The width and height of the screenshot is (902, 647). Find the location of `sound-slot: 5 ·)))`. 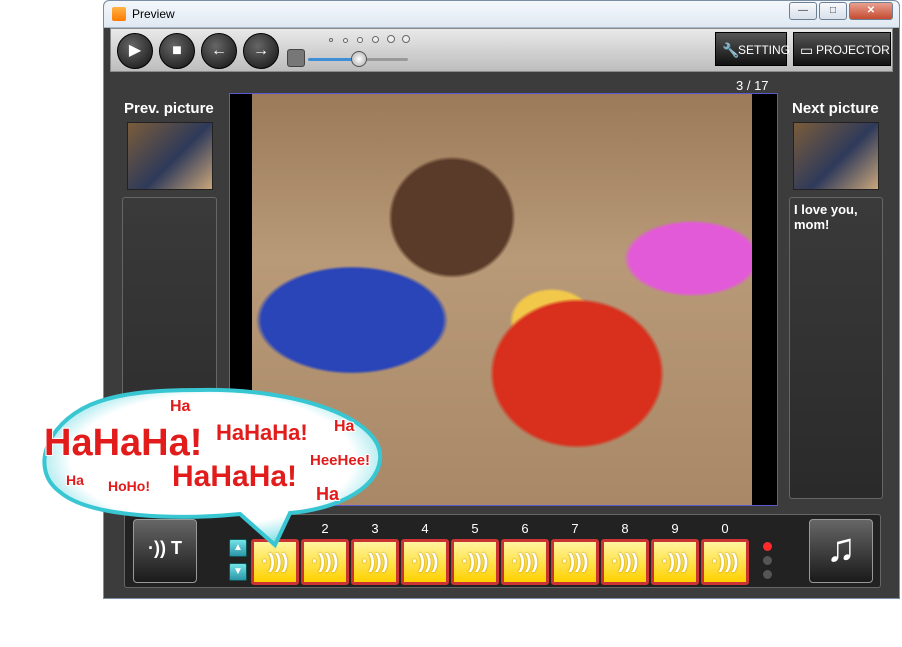

sound-slot: 5 ·))) is located at coordinates (475, 553).